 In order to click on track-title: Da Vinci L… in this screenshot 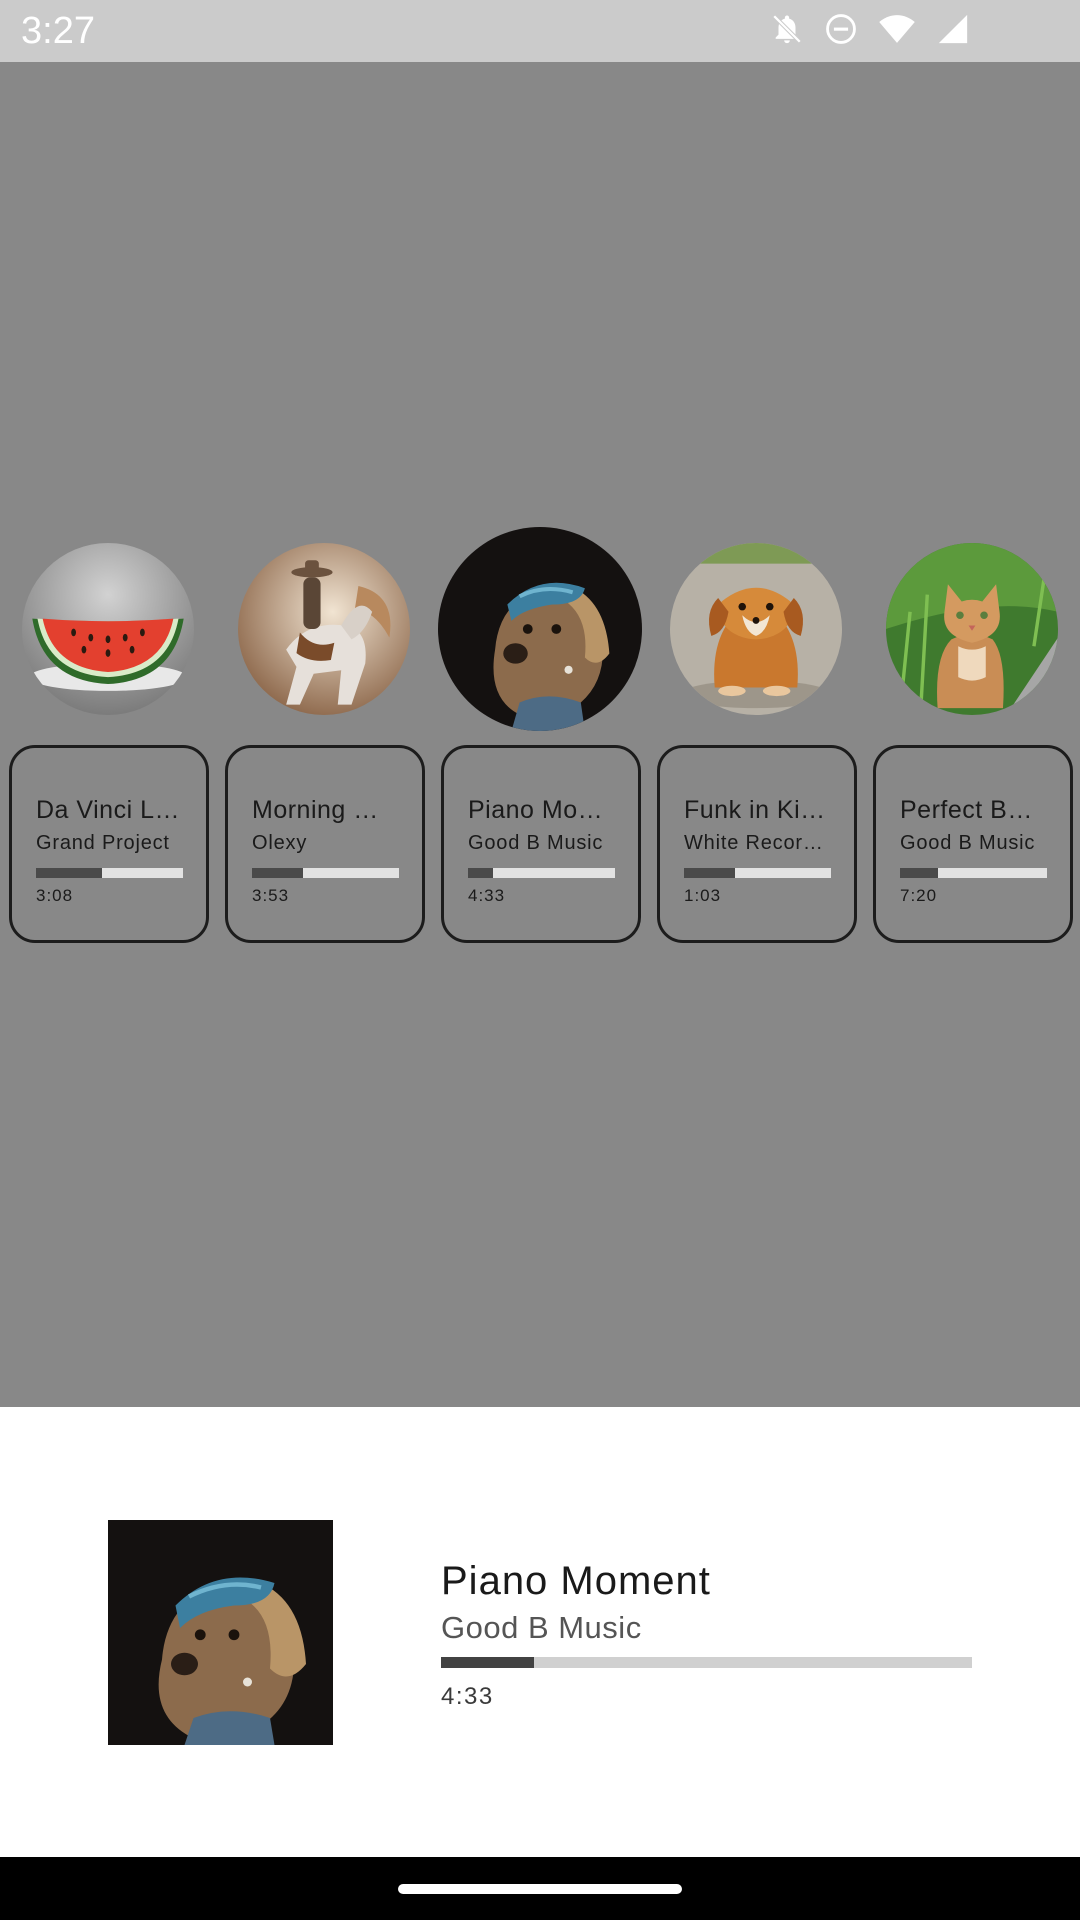, I will do `click(108, 810)`.